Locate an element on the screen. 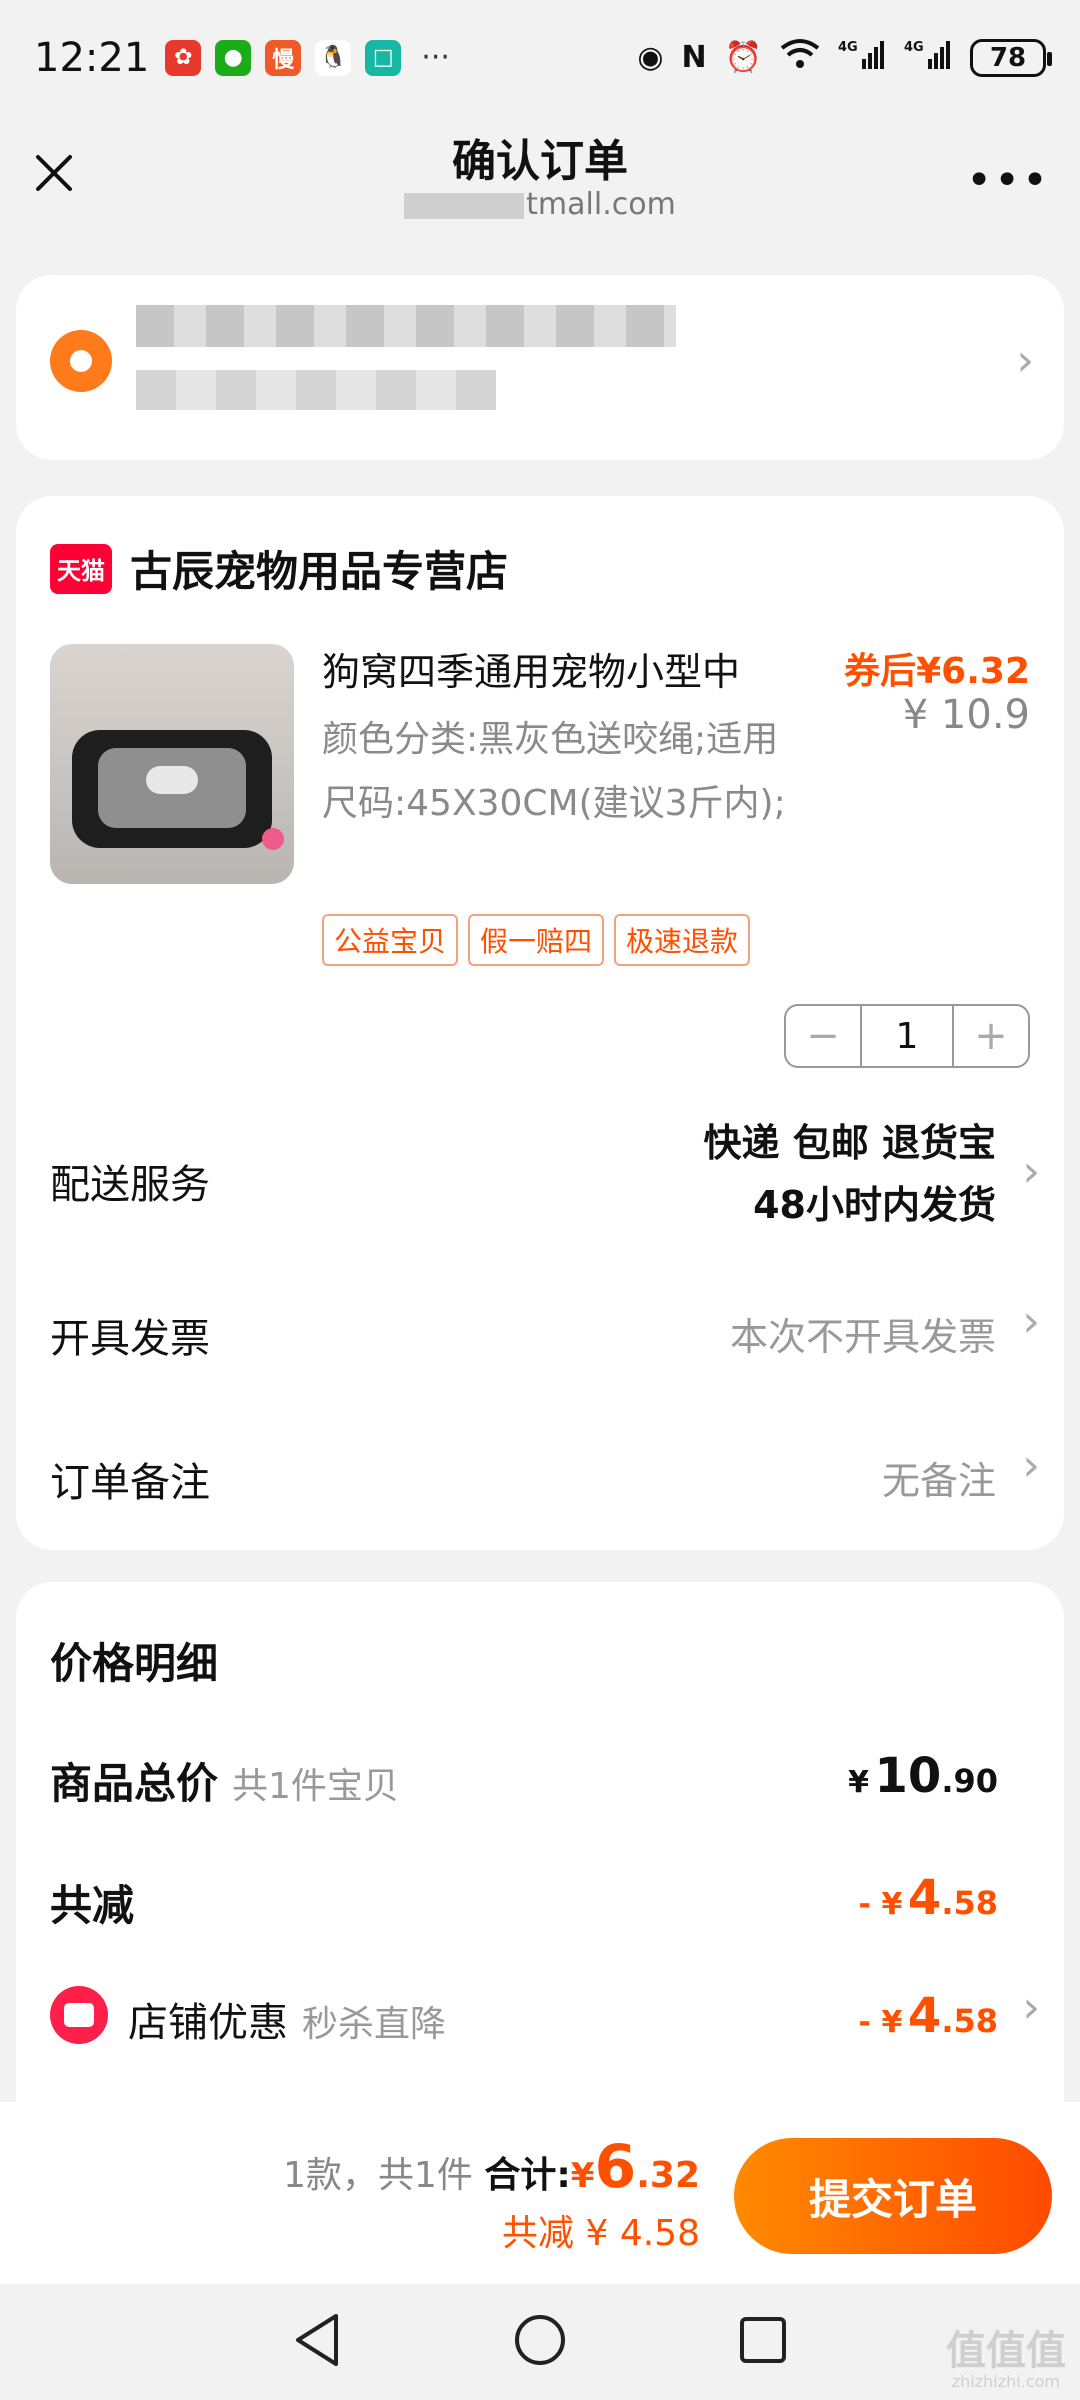  price-after-coupon: 券后¥6.32 is located at coordinates (937, 671).